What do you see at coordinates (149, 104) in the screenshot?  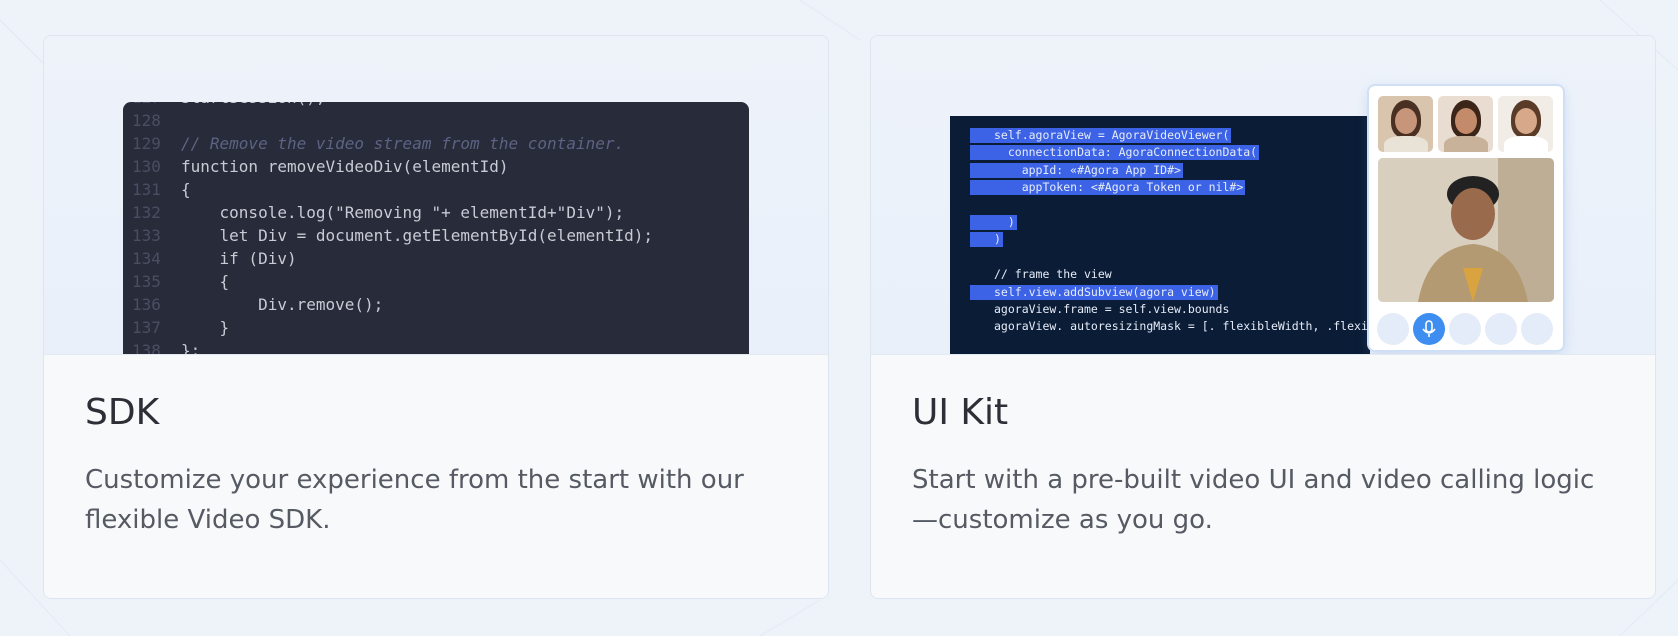 I see `line-number: 127` at bounding box center [149, 104].